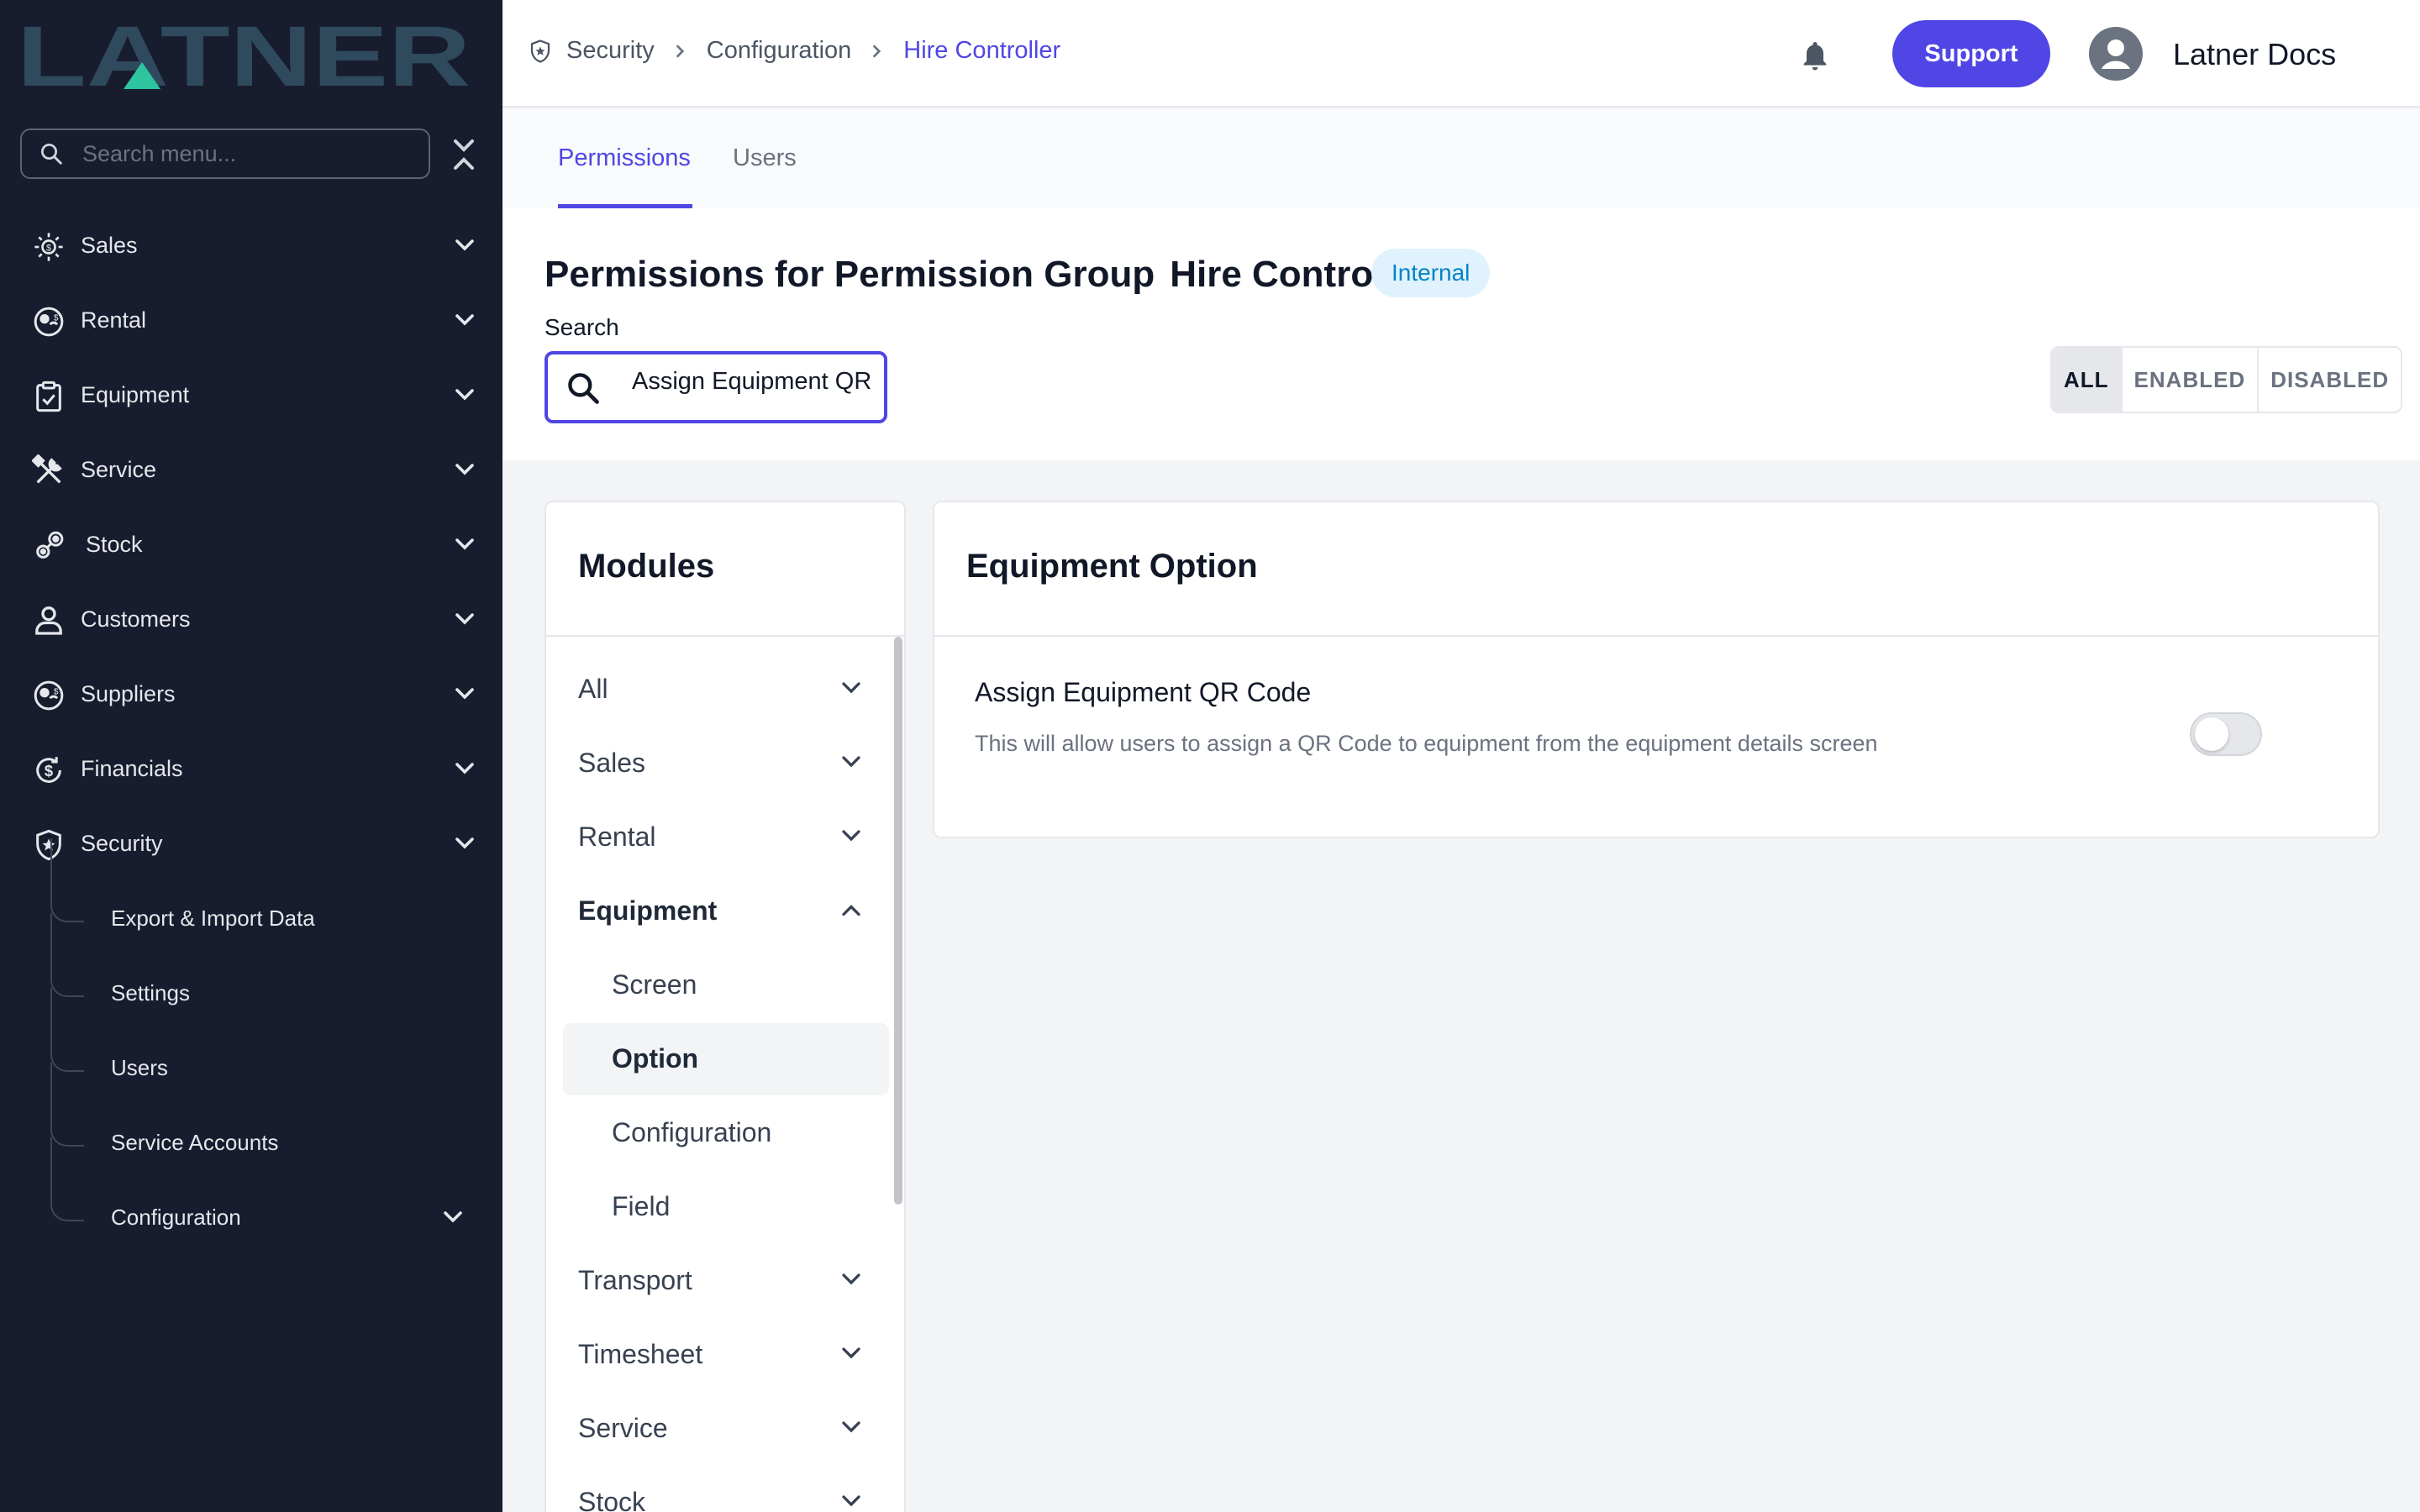 This screenshot has height=1512, width=2420. Describe the element at coordinates (150, 992) in the screenshot. I see `sidebar-subitem-label: Settings` at that location.